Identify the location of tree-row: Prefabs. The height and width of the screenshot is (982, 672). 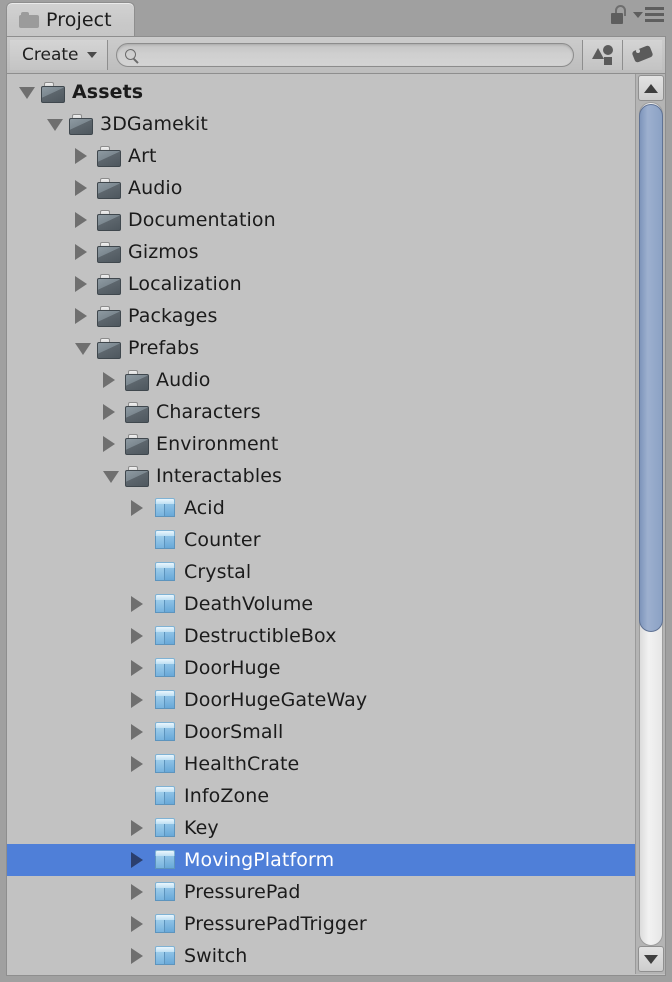
(321, 348).